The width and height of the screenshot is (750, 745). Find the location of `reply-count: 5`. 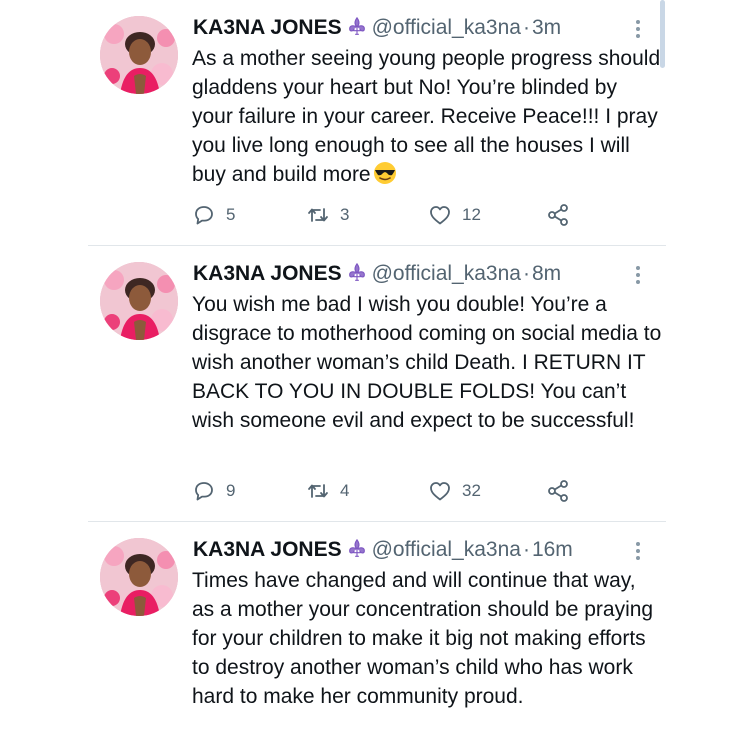

reply-count: 5 is located at coordinates (231, 214).